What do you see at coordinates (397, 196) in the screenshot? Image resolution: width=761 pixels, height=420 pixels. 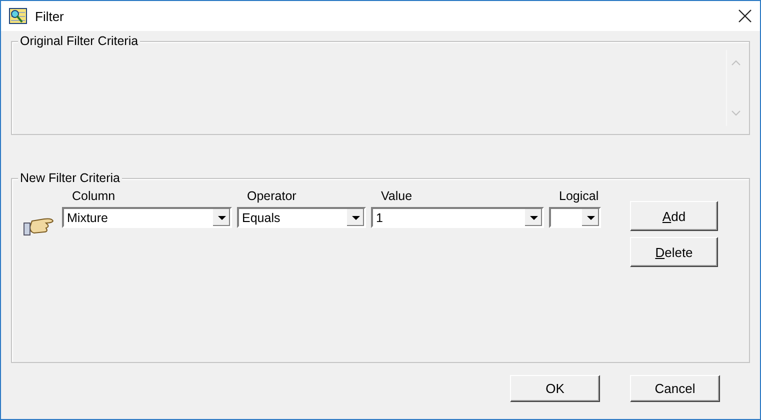 I see `field-label: Value` at bounding box center [397, 196].